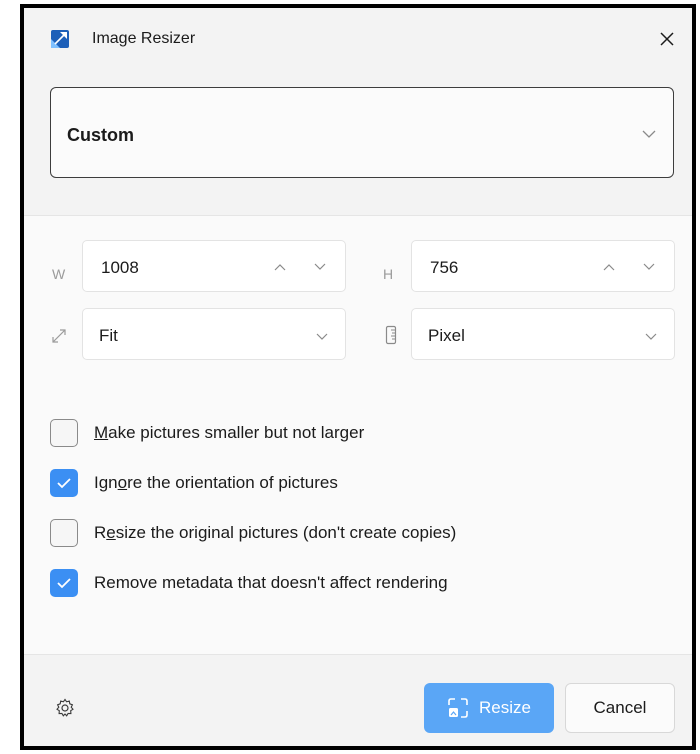 This screenshot has width=700, height=754. What do you see at coordinates (108, 335) in the screenshot?
I see `fit-mode-value: Fit` at bounding box center [108, 335].